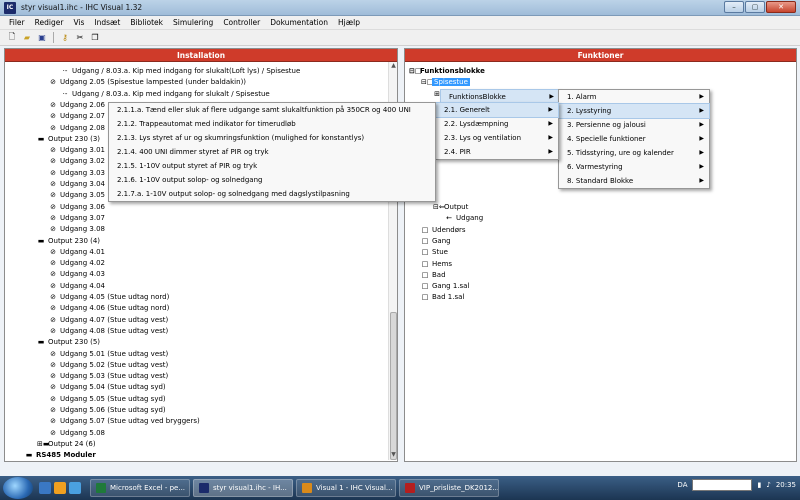  Describe the element at coordinates (124, 421) in the screenshot. I see `tree-item: ⊘ Udgang 5.07 (Stue udtag ved bryggers)` at that location.